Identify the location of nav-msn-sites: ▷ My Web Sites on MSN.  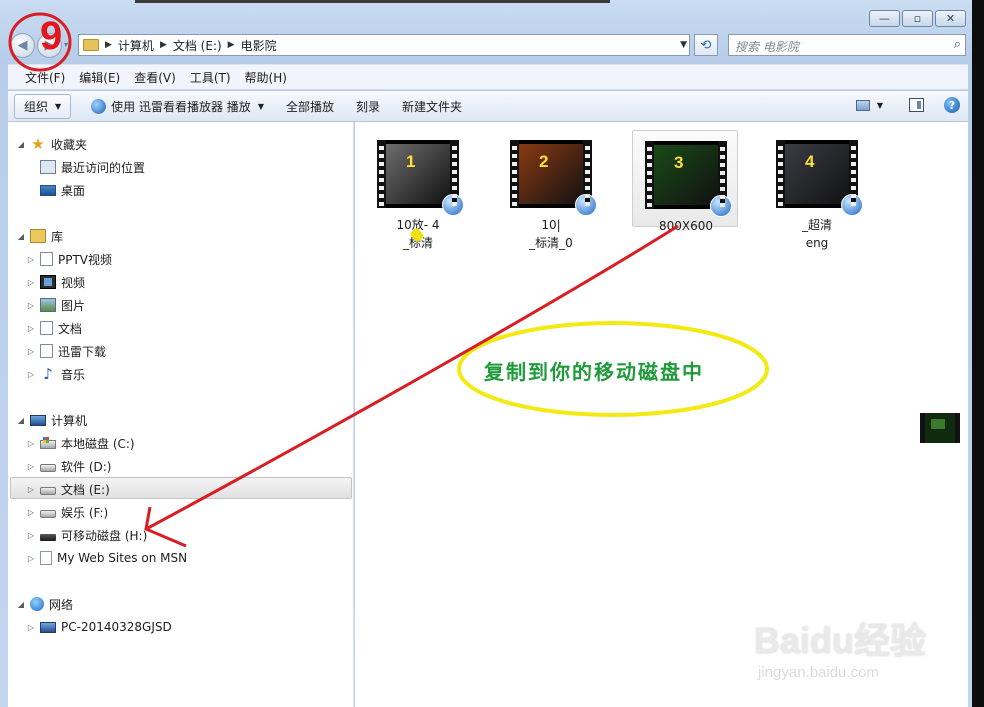
(106, 558).